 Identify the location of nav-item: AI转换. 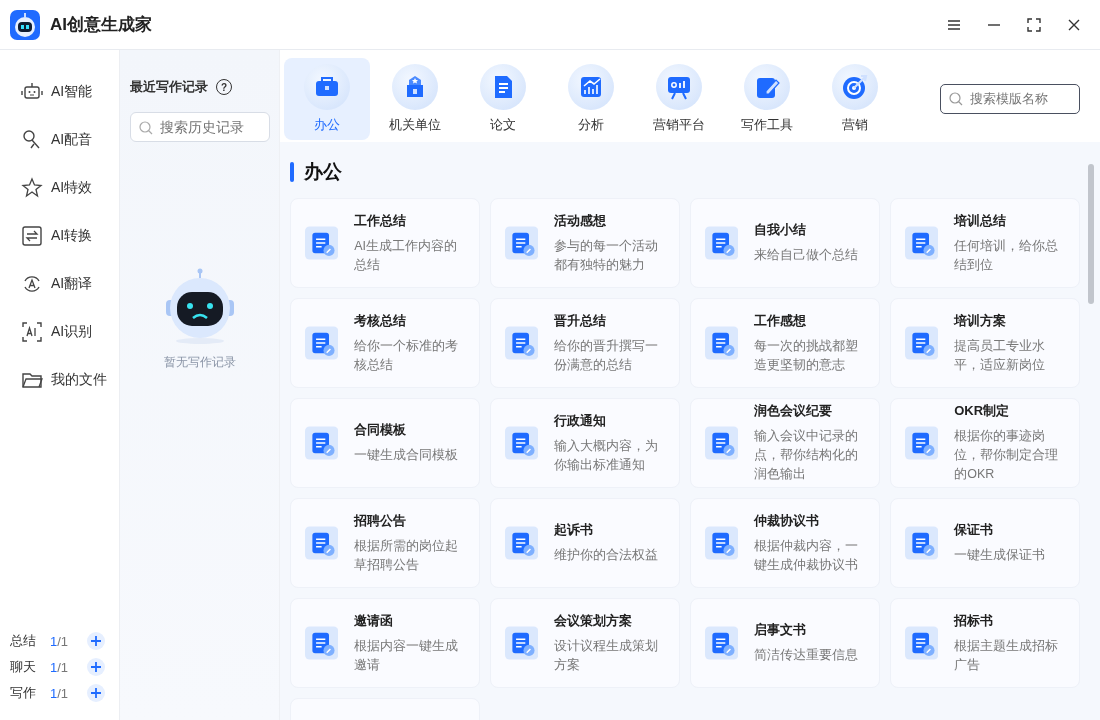
(56, 236).